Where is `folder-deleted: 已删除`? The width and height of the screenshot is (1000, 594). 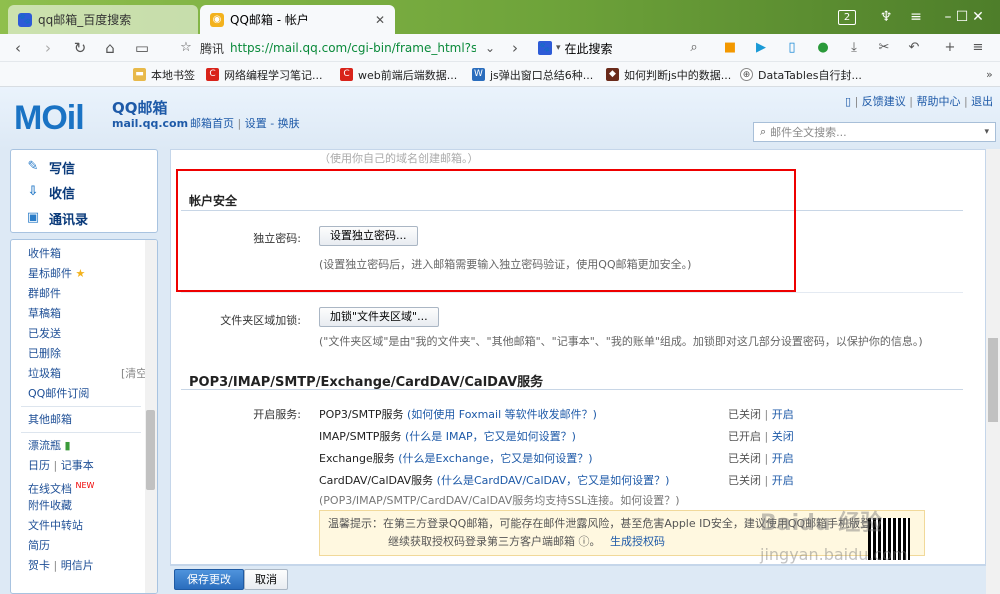
folder-deleted: 已删除 is located at coordinates (44, 354).